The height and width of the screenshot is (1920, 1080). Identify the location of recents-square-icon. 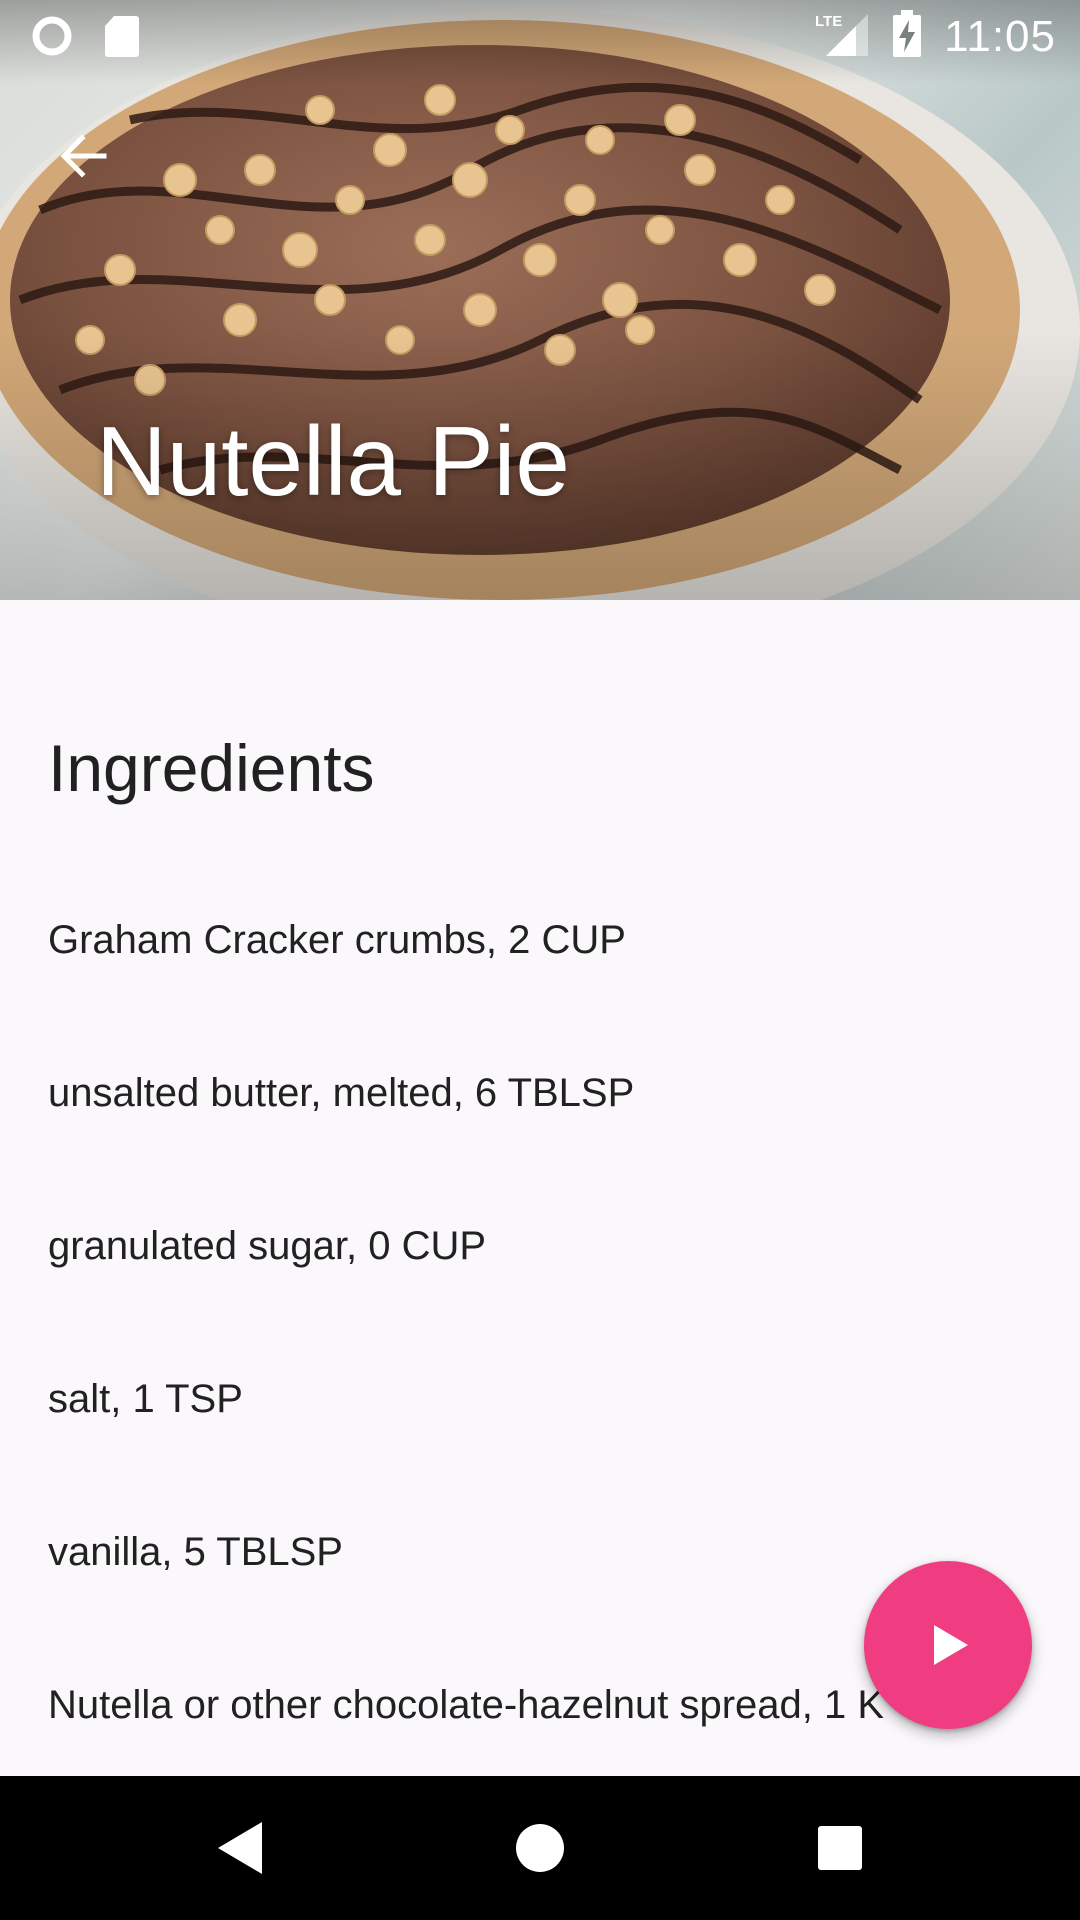
(840, 1848).